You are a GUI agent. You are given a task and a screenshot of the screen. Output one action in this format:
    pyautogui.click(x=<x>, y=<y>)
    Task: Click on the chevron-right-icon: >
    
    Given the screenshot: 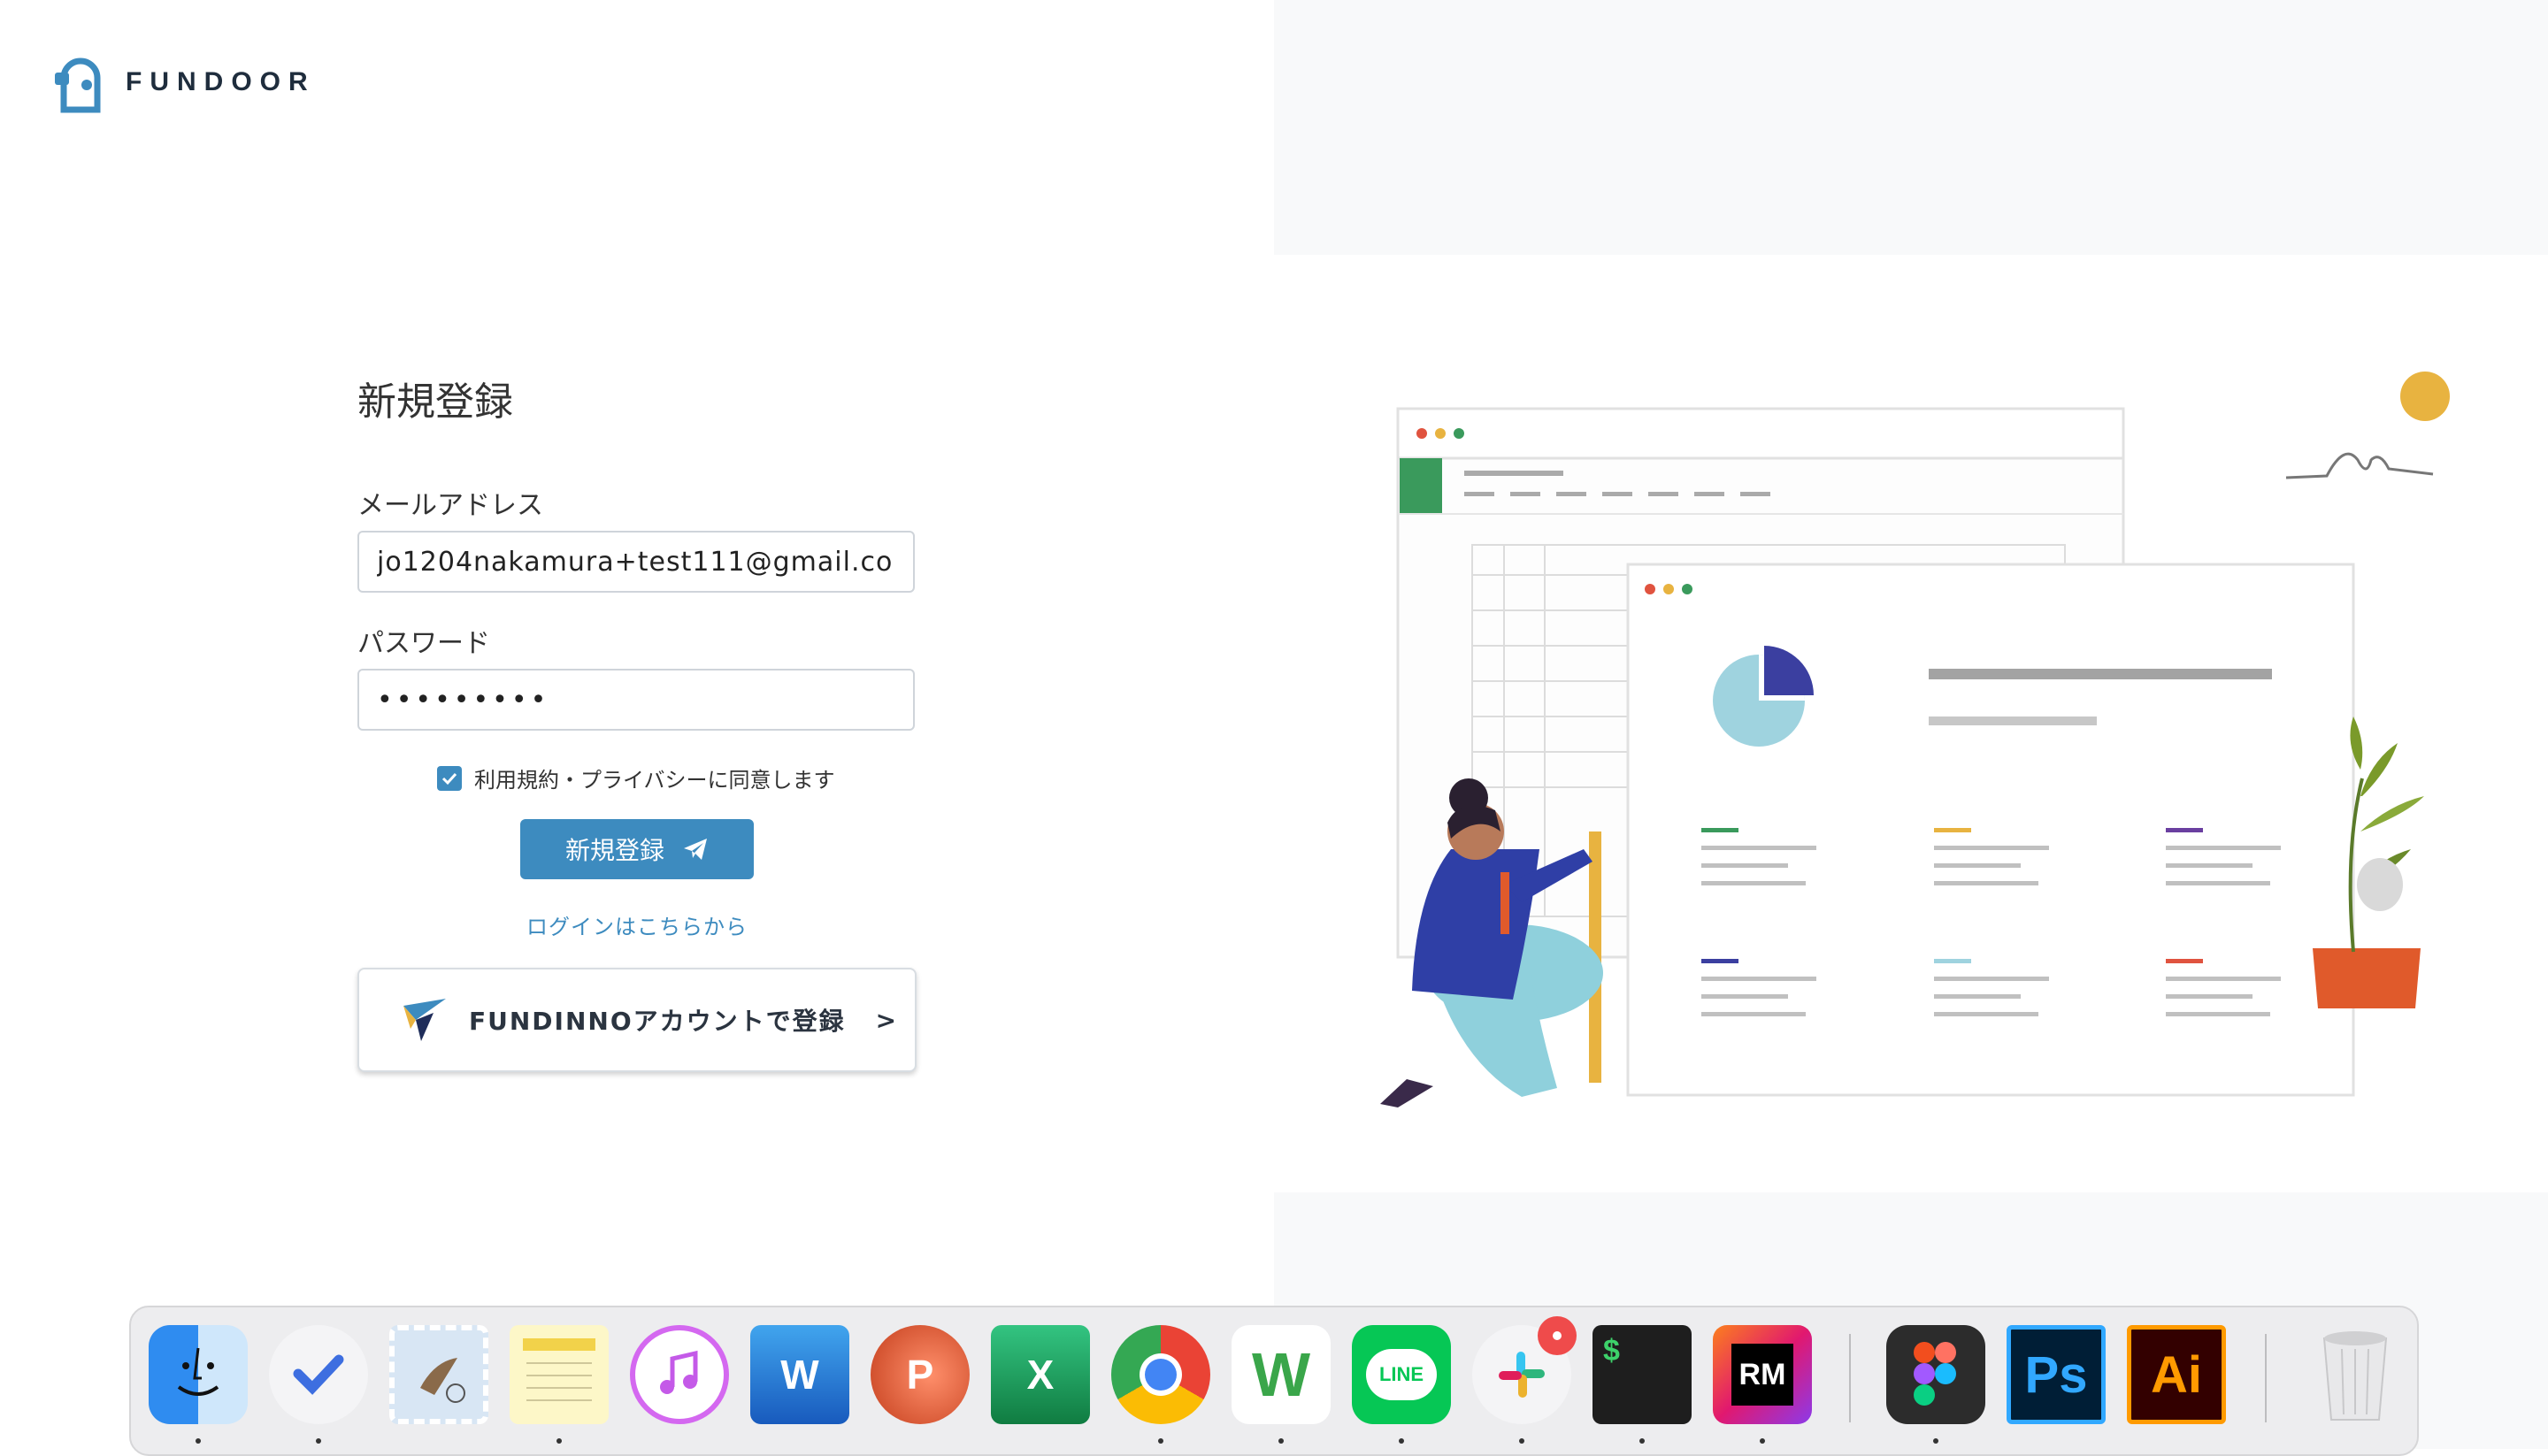 What is the action you would take?
    pyautogui.click(x=886, y=1020)
    